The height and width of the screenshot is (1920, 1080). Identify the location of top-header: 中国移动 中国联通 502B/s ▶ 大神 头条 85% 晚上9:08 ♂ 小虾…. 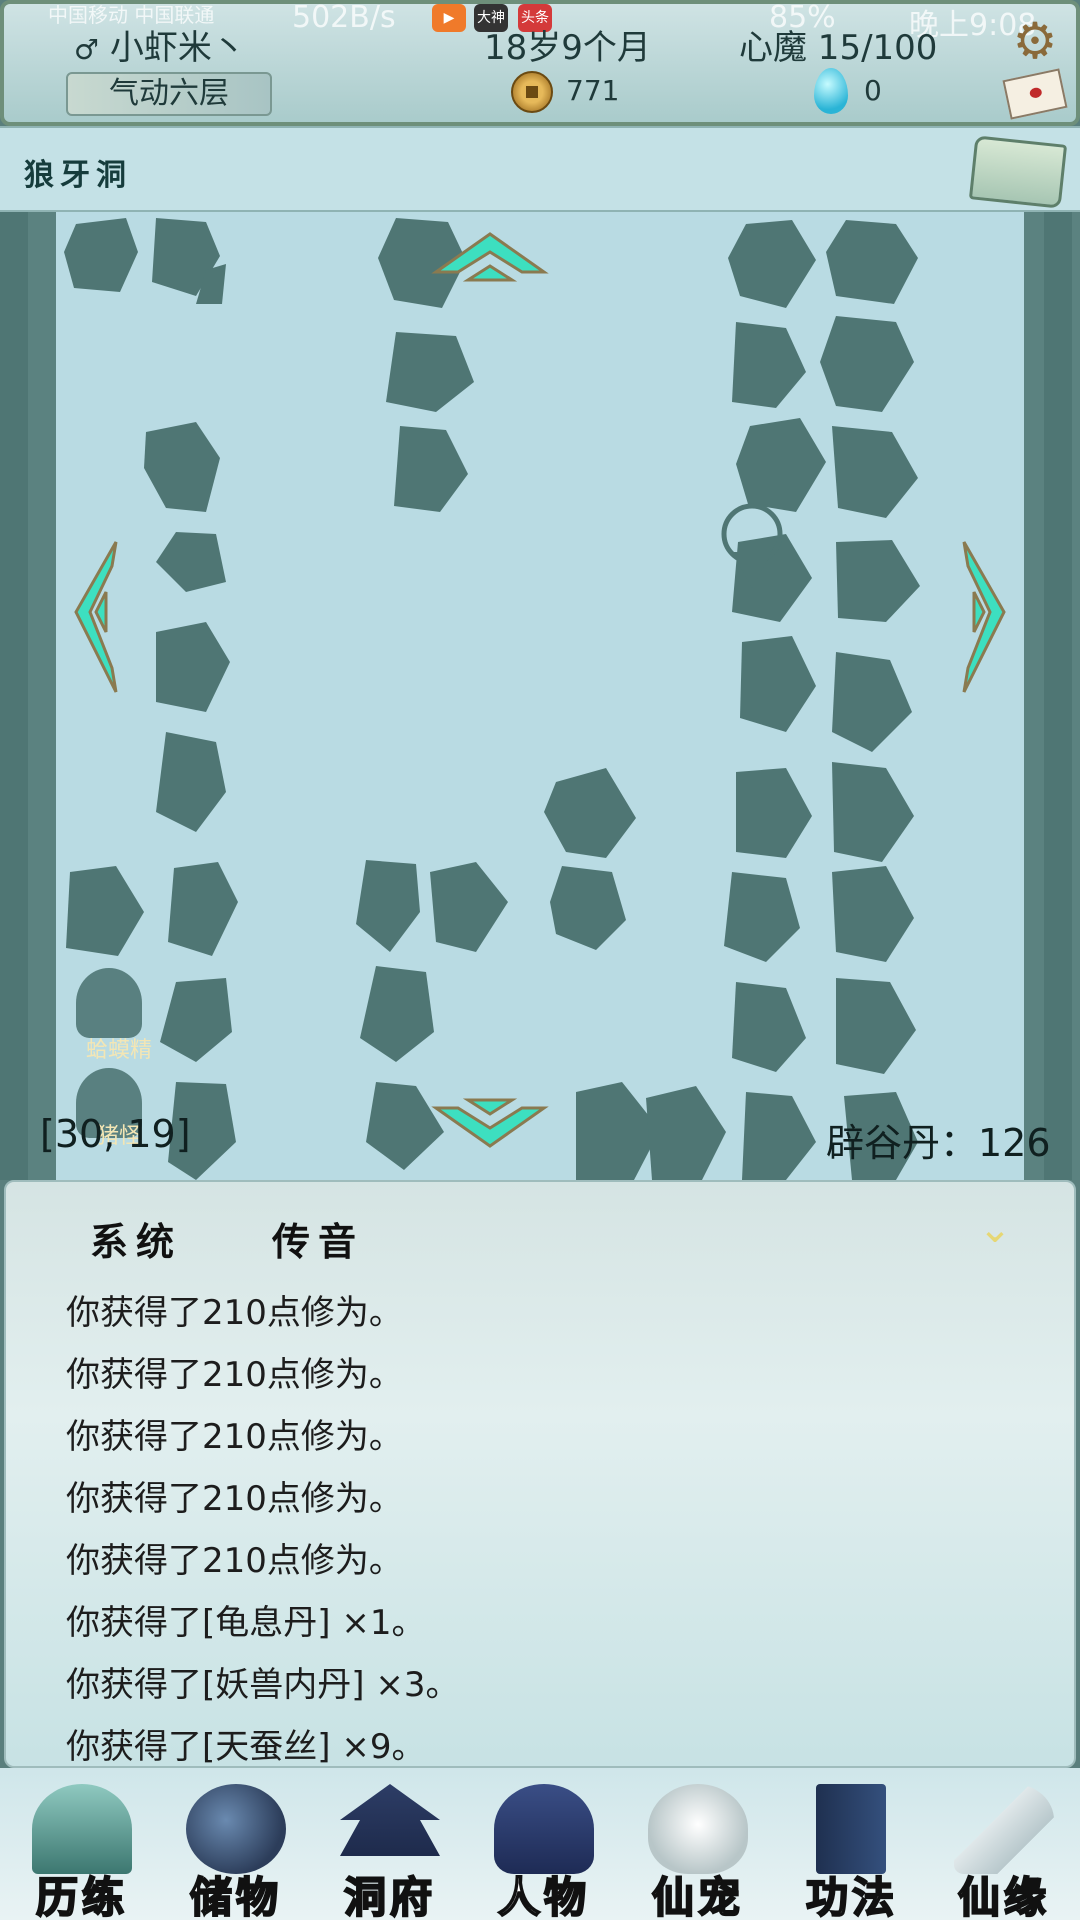
(540, 63).